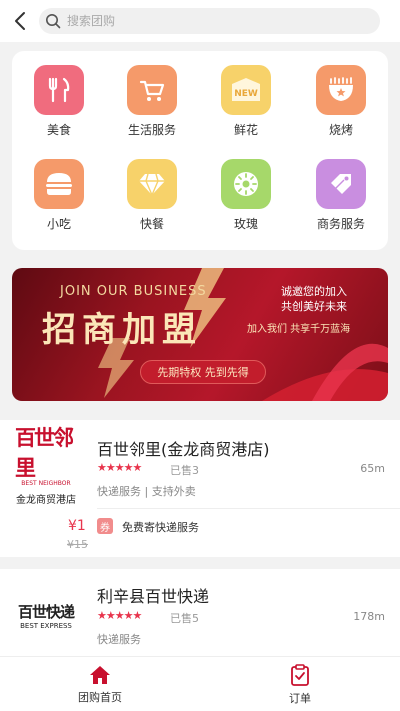 This screenshot has height=711, width=400. What do you see at coordinates (184, 470) in the screenshot?
I see `sold-count: 已售3` at bounding box center [184, 470].